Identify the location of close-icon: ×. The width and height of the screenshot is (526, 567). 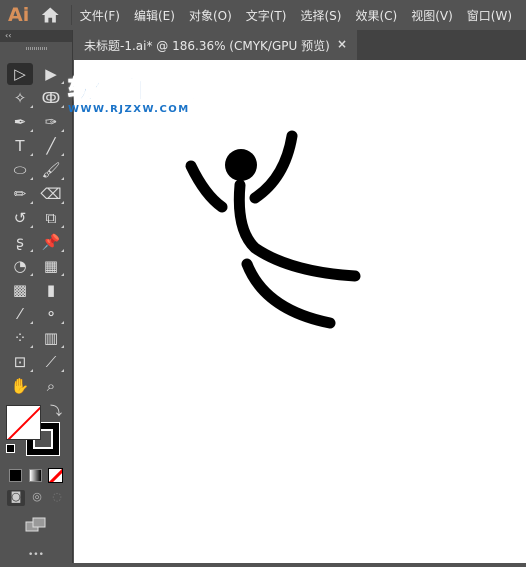
(342, 44).